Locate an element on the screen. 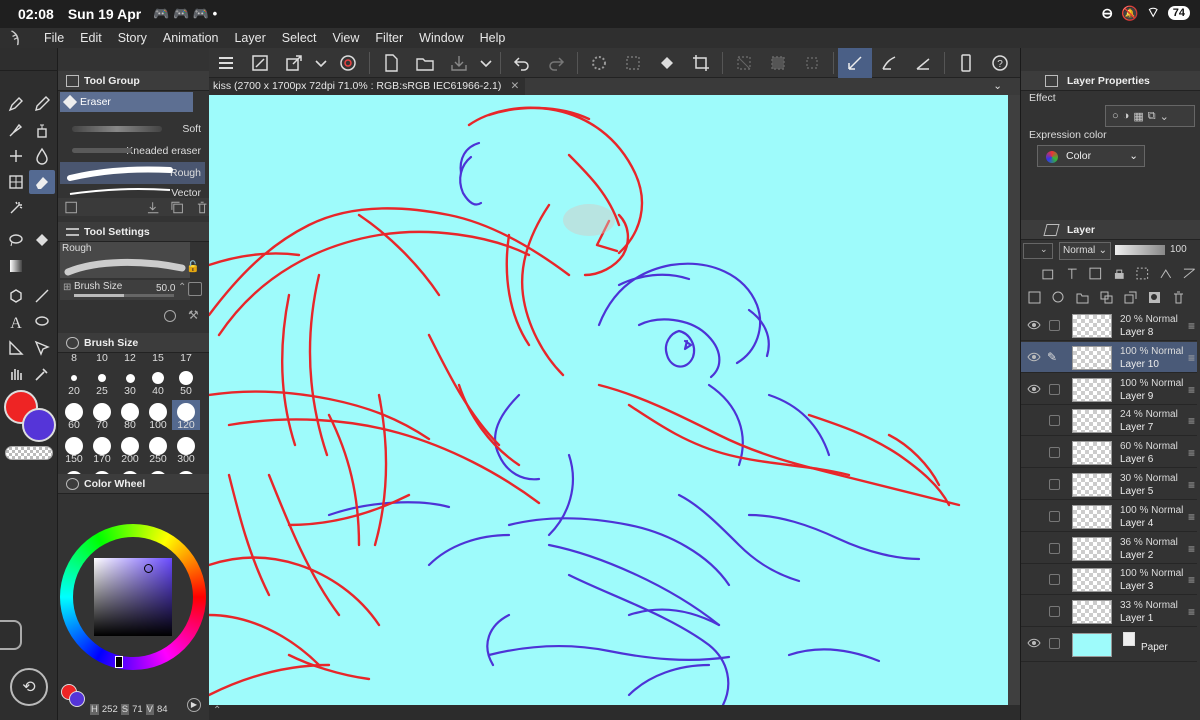 The height and width of the screenshot is (720, 1200). smartphone-icon is located at coordinates (966, 63).